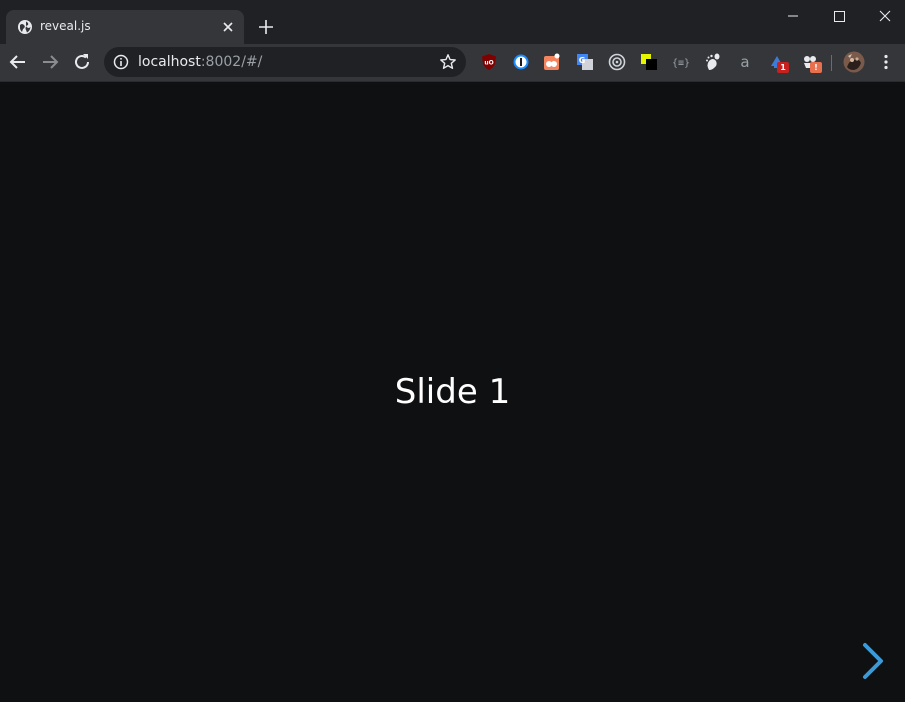  Describe the element at coordinates (82, 62) in the screenshot. I see `reload-icon` at that location.